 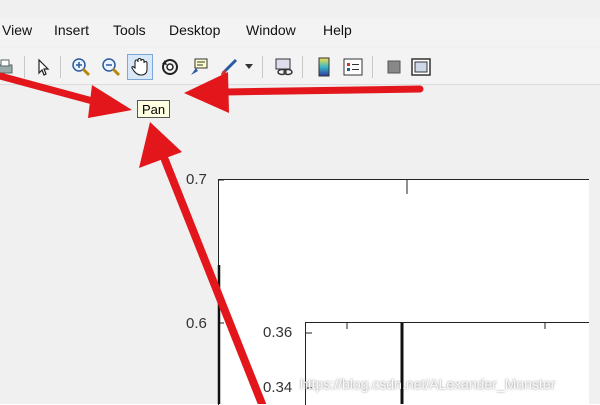 I want to click on red-arrow-left, so click(x=52, y=89).